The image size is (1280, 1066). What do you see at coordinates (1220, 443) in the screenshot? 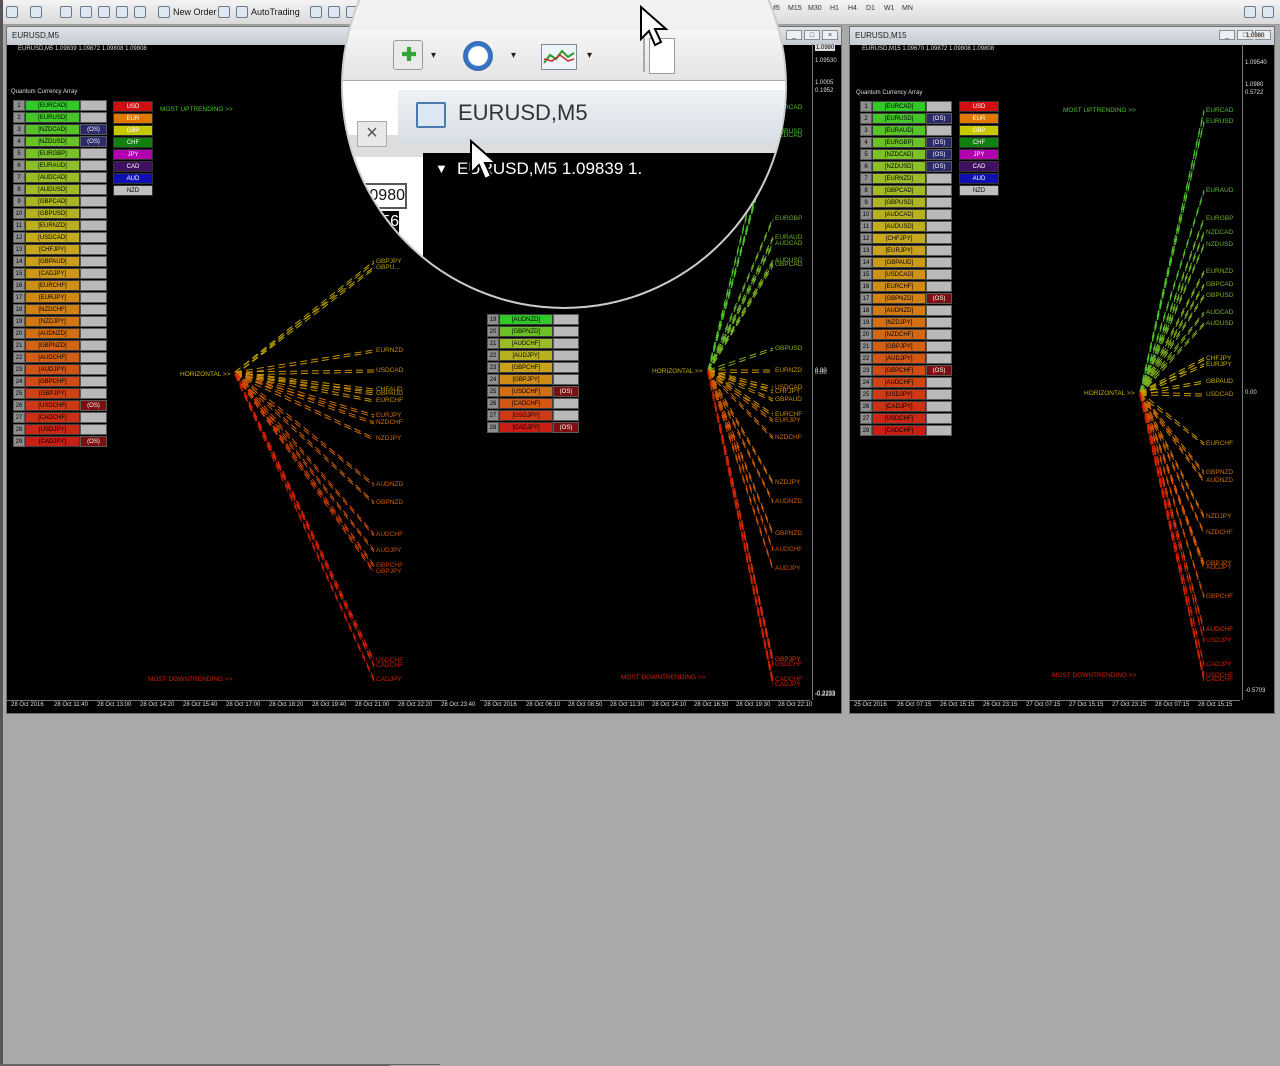
I see `fan-pair-label: EURCHF` at bounding box center [1220, 443].